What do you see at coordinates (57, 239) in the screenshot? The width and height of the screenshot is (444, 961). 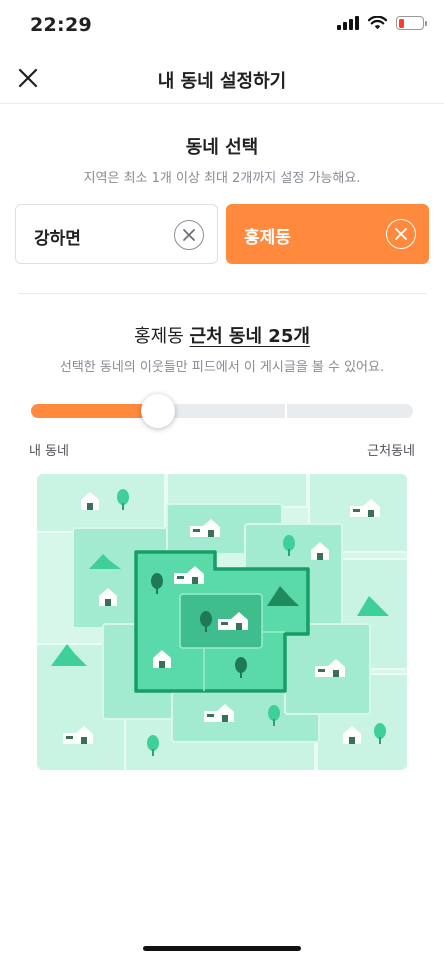 I see `area-chip-label: 강하면` at bounding box center [57, 239].